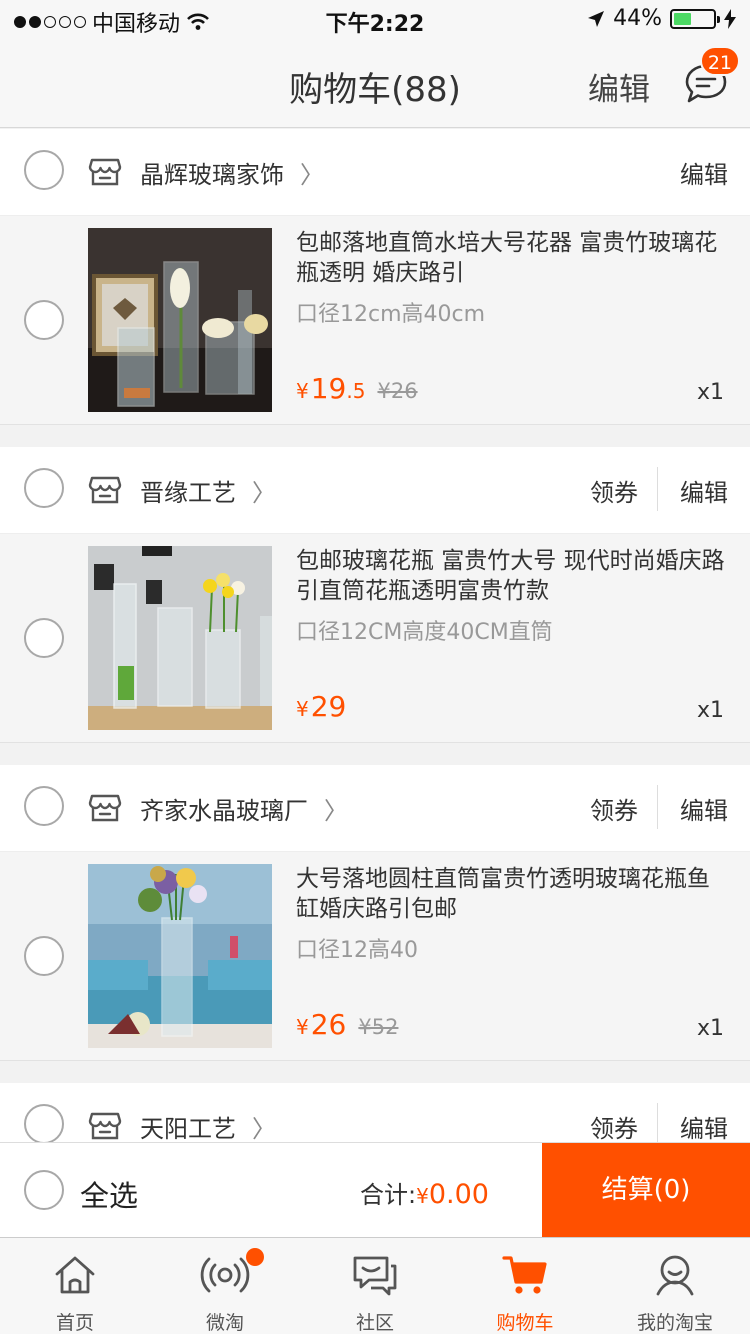 This screenshot has height=1334, width=750. I want to click on product-price: ¥26 ¥52, so click(347, 1024).